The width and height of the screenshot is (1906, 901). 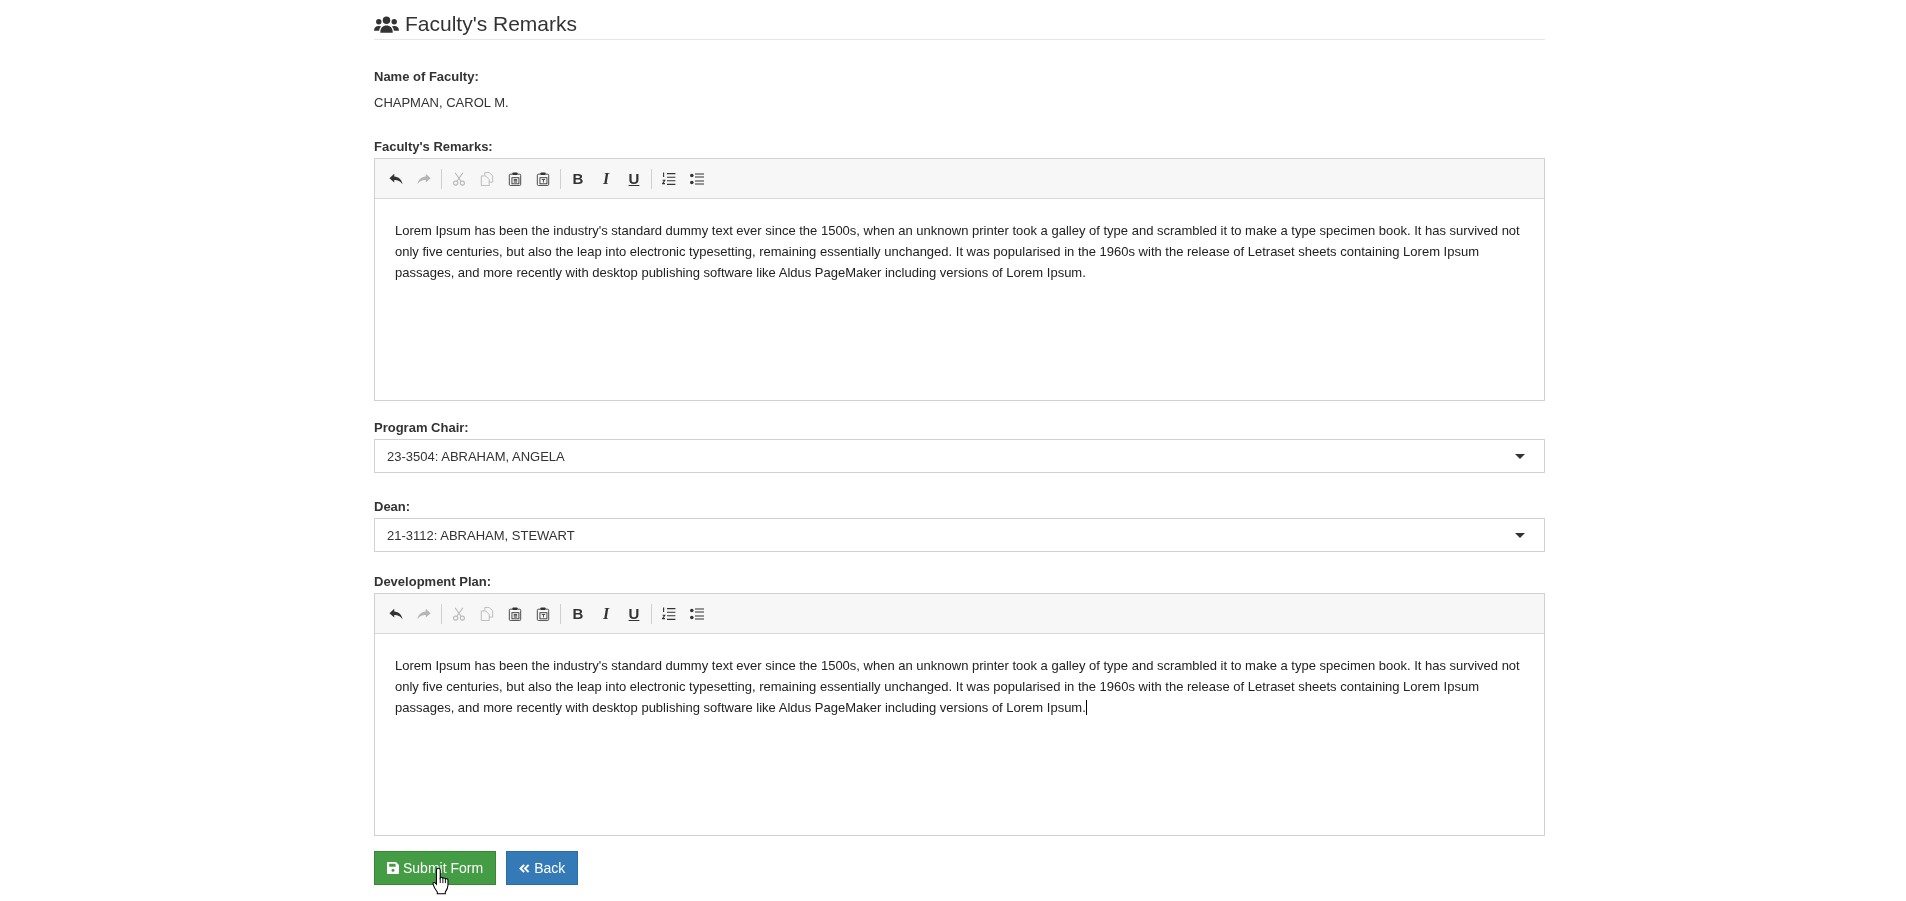 What do you see at coordinates (386, 24) in the screenshot?
I see `users-icon` at bounding box center [386, 24].